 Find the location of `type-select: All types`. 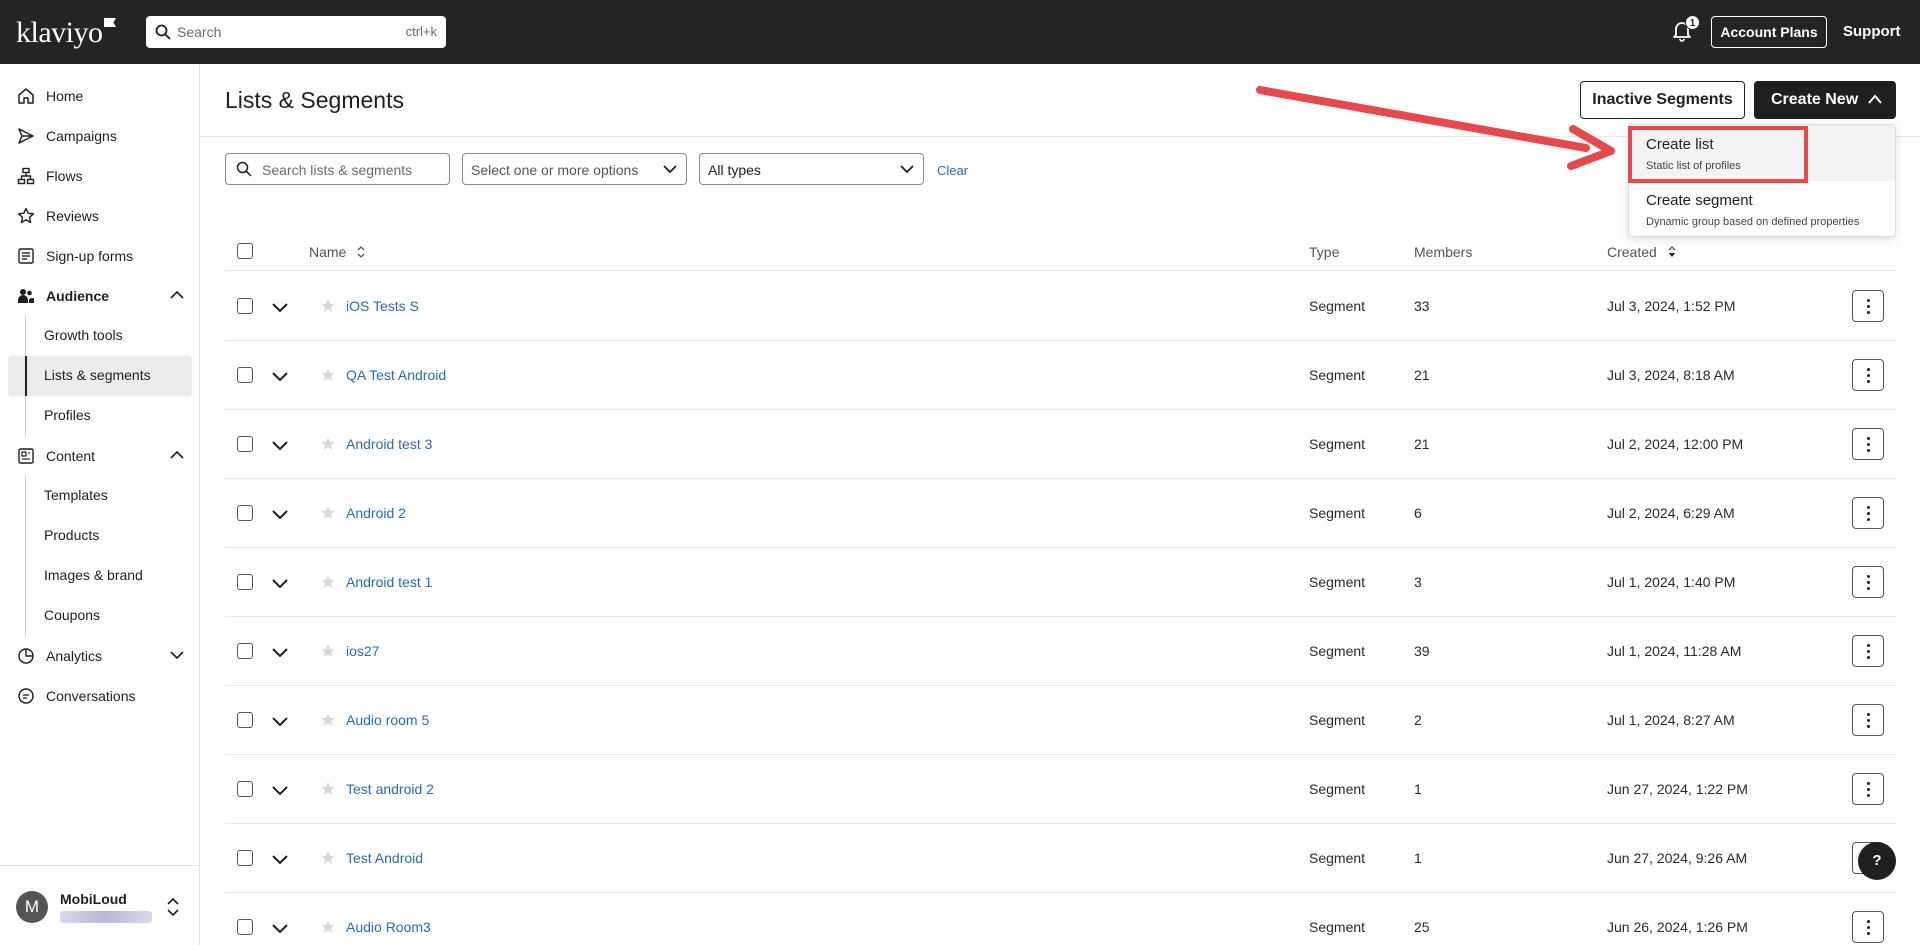

type-select: All types is located at coordinates (811, 169).